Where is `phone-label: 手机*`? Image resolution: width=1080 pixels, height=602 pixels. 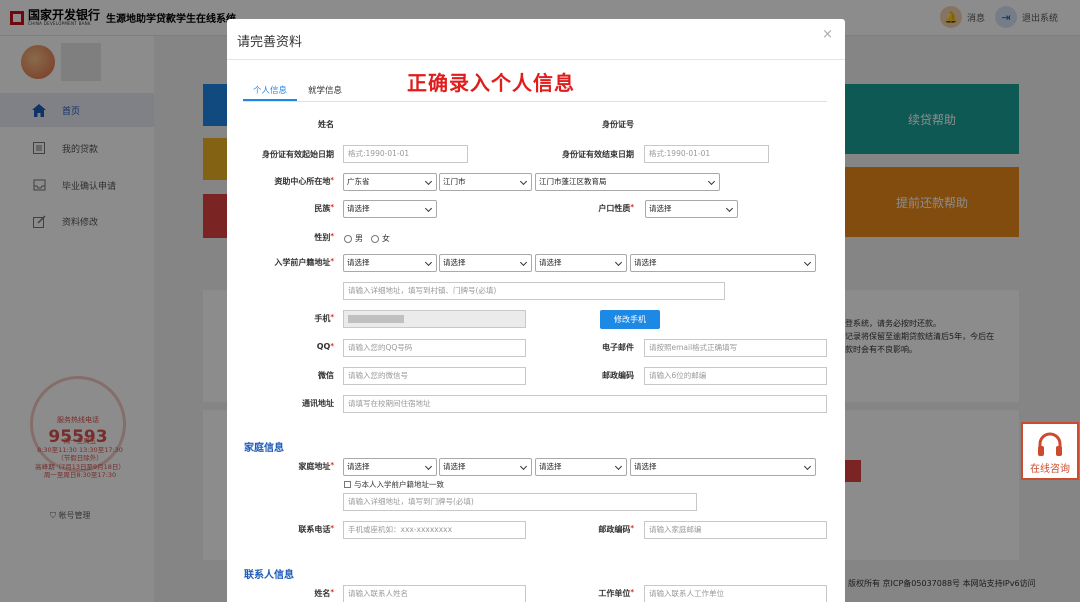
phone-label: 手机* is located at coordinates (324, 318).